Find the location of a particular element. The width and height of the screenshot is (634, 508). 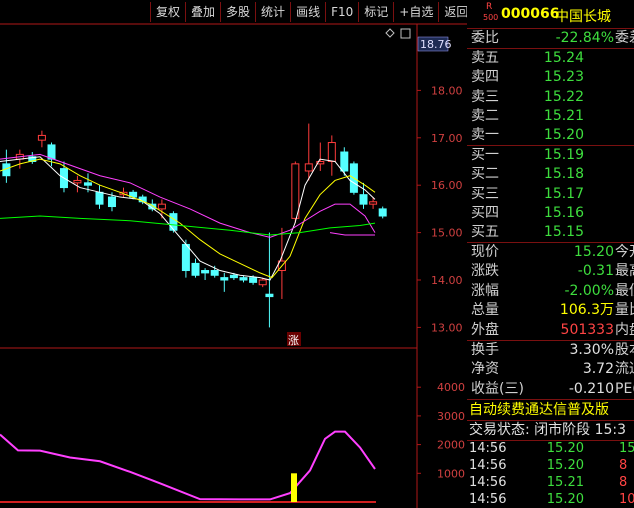

ask-label: 卖一 is located at coordinates (485, 135).